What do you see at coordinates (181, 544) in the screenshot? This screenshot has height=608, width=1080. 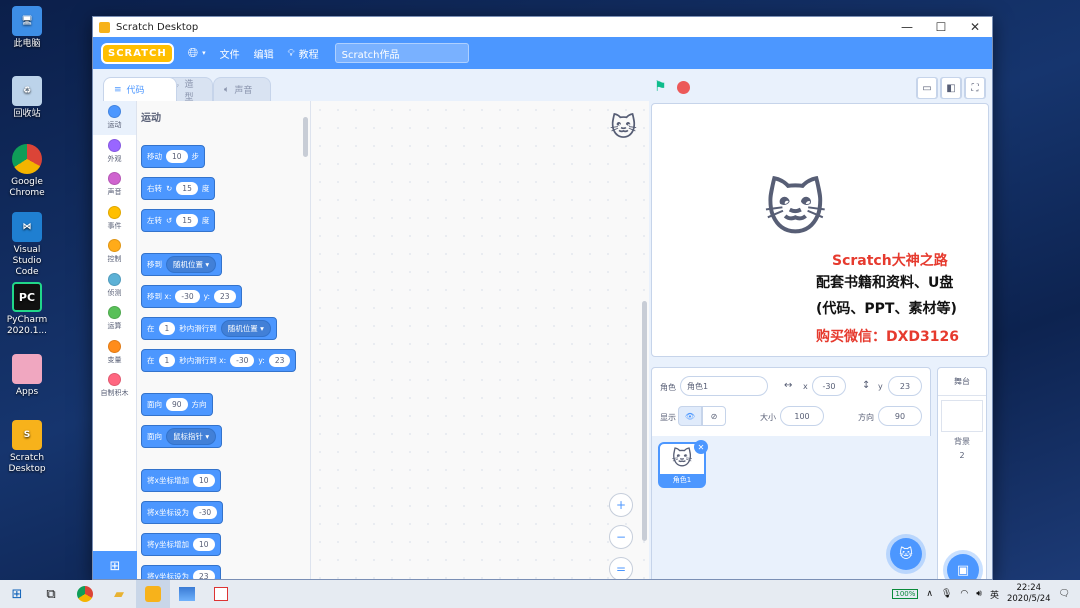 I see `block-change-y: 将y坐标增加 10` at bounding box center [181, 544].